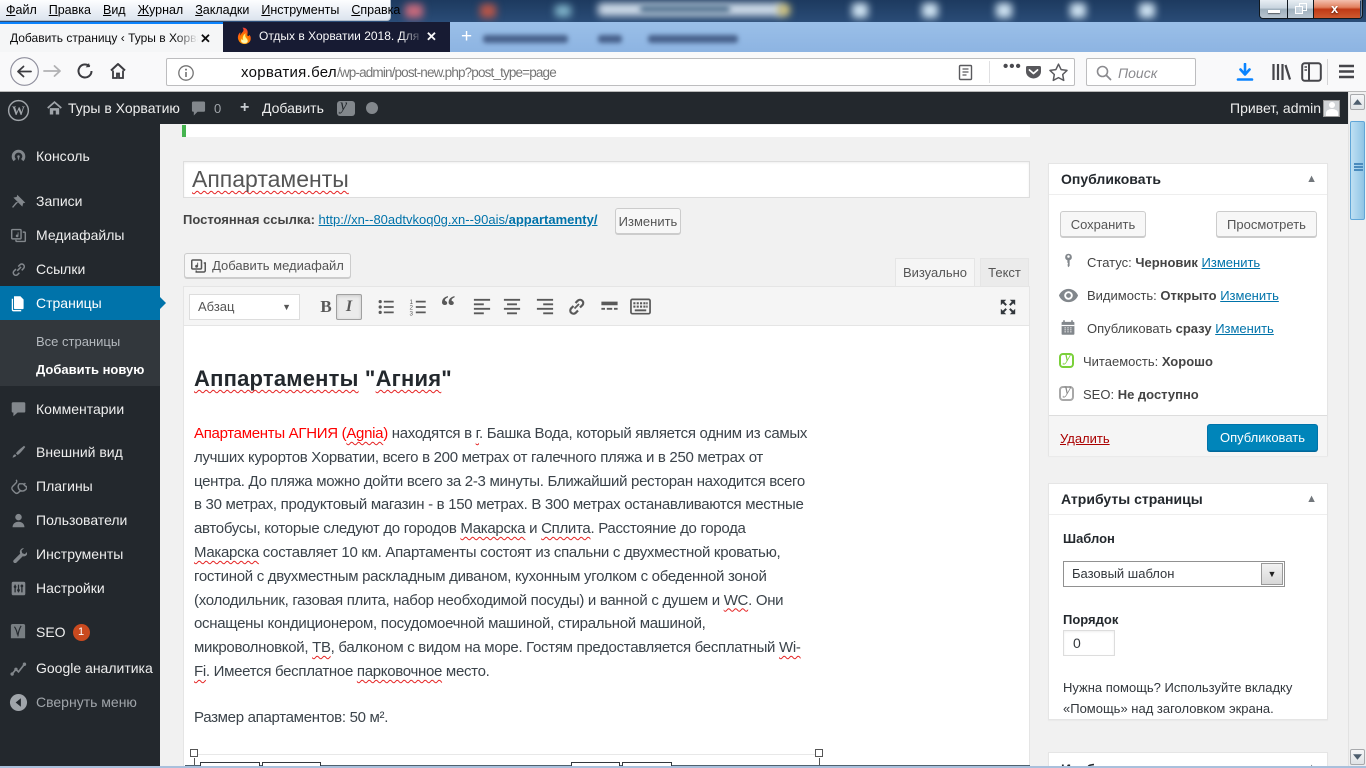  Describe the element at coordinates (18, 110) in the screenshot. I see `svg-text: W` at that location.